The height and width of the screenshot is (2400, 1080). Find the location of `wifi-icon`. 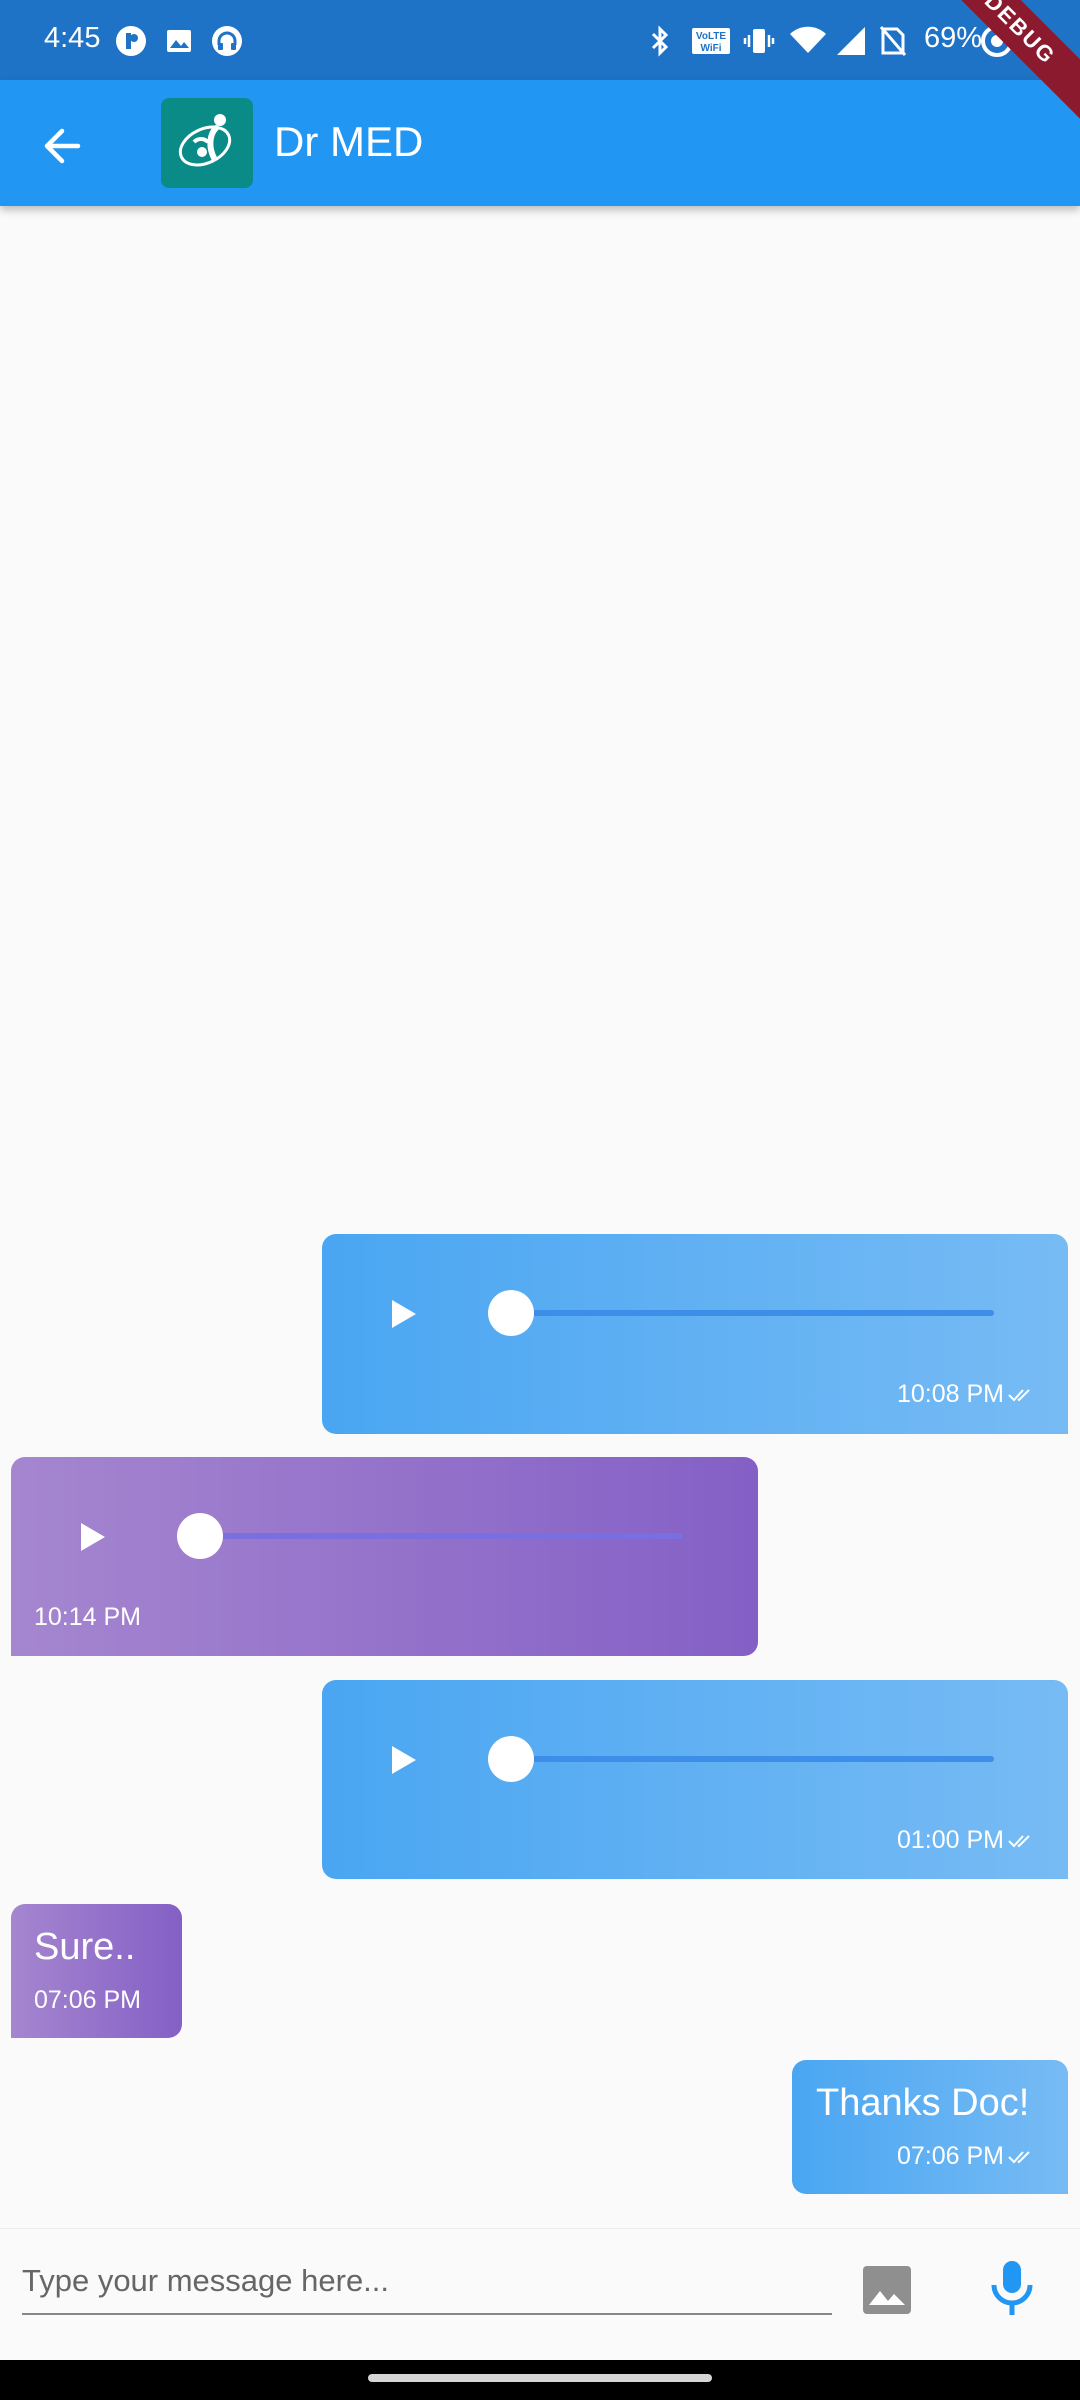

wifi-icon is located at coordinates (808, 41).